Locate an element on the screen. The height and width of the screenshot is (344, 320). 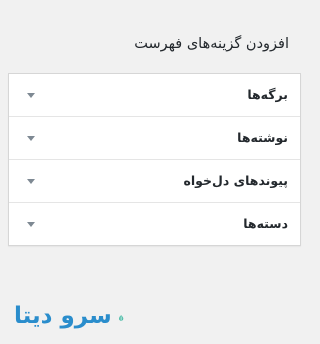
cypress-tree-icon is located at coordinates (120, 318).